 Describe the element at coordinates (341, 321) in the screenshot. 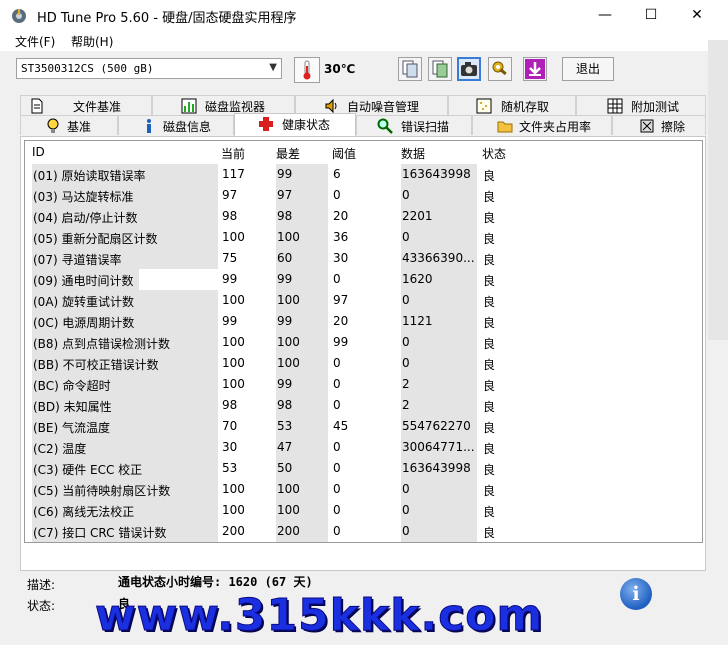

I see `cell-threshold: 20` at that location.